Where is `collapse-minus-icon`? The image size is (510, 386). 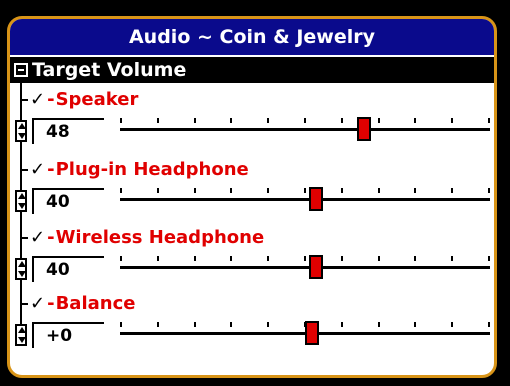 collapse-minus-icon is located at coordinates (21, 70).